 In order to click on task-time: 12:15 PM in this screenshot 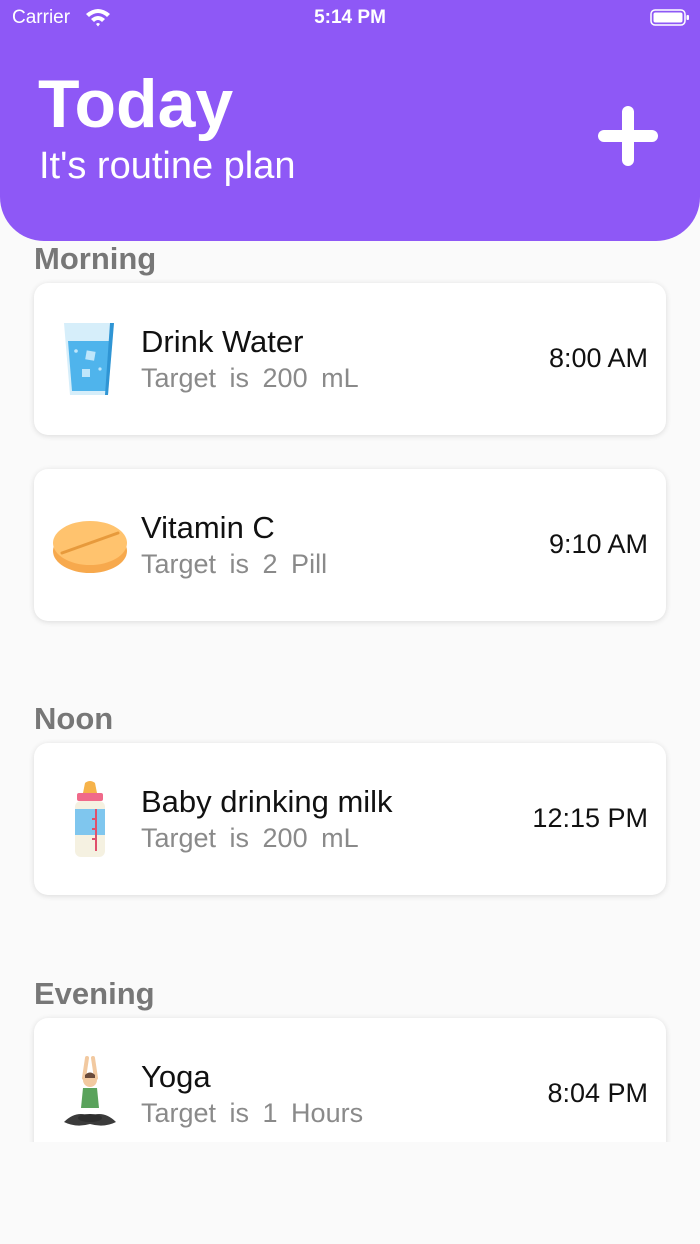, I will do `click(590, 818)`.